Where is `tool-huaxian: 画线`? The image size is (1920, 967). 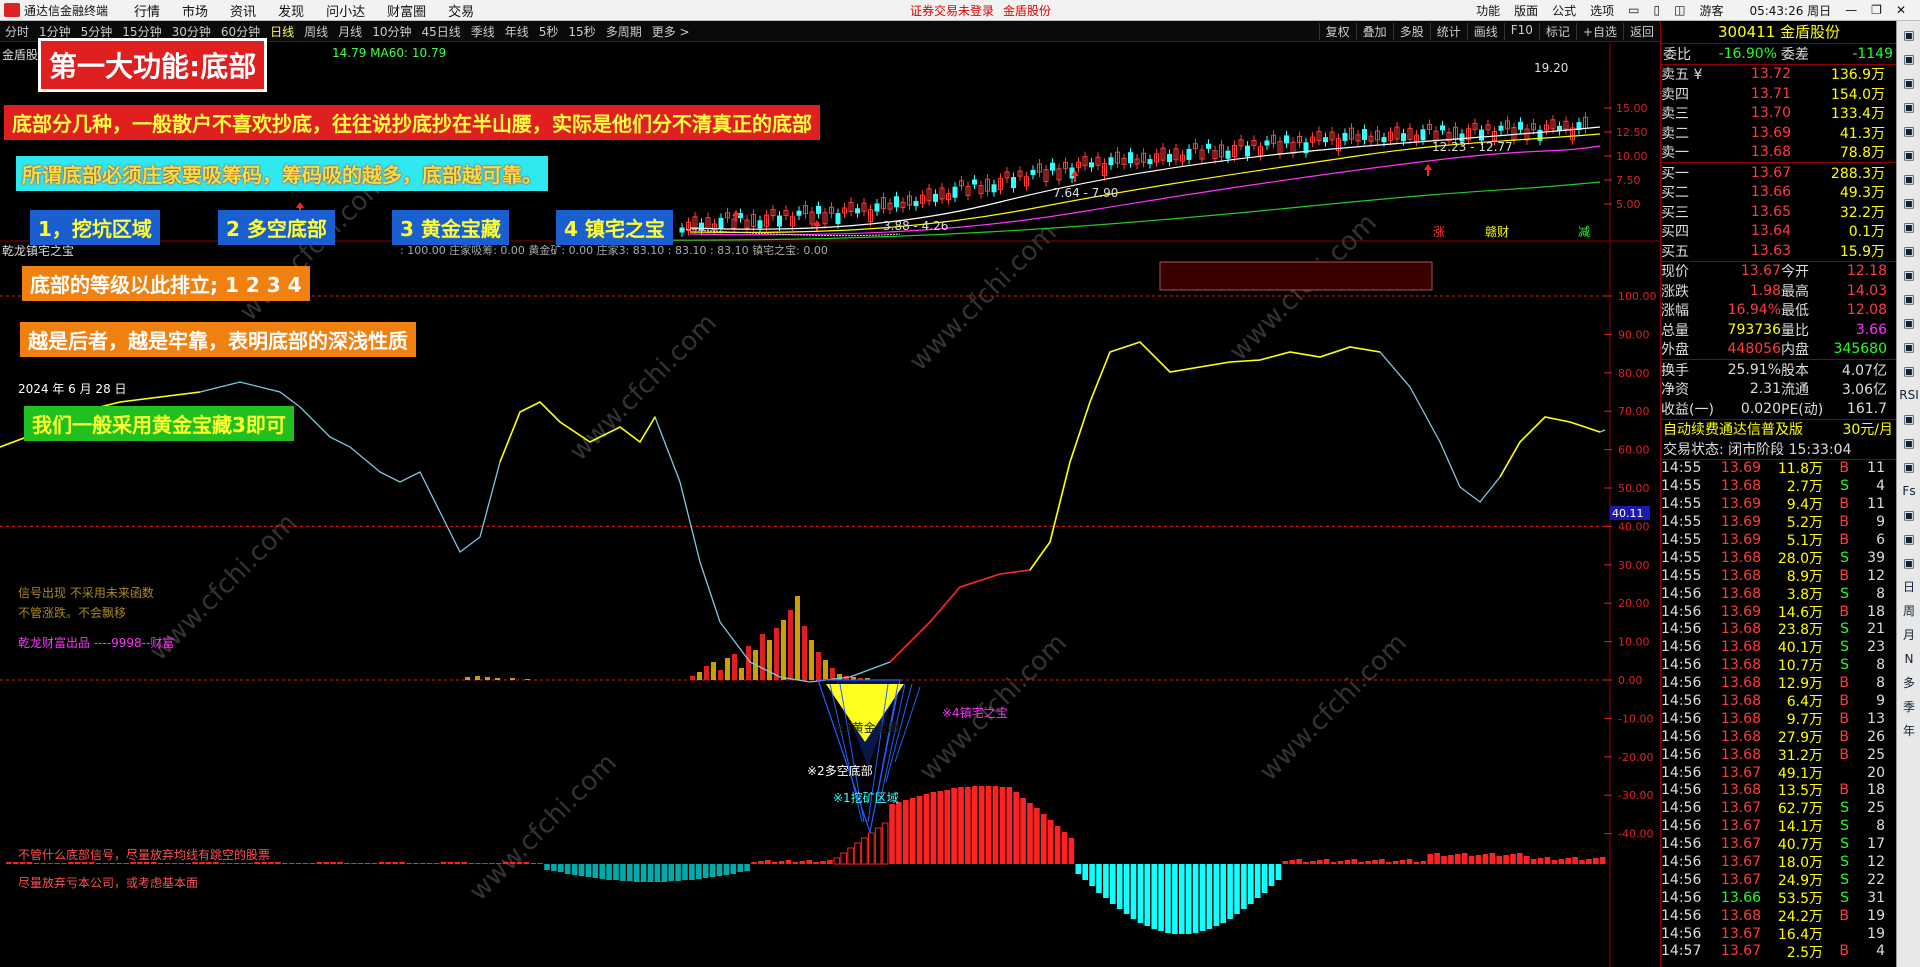
tool-huaxian: 画线 is located at coordinates (1485, 31).